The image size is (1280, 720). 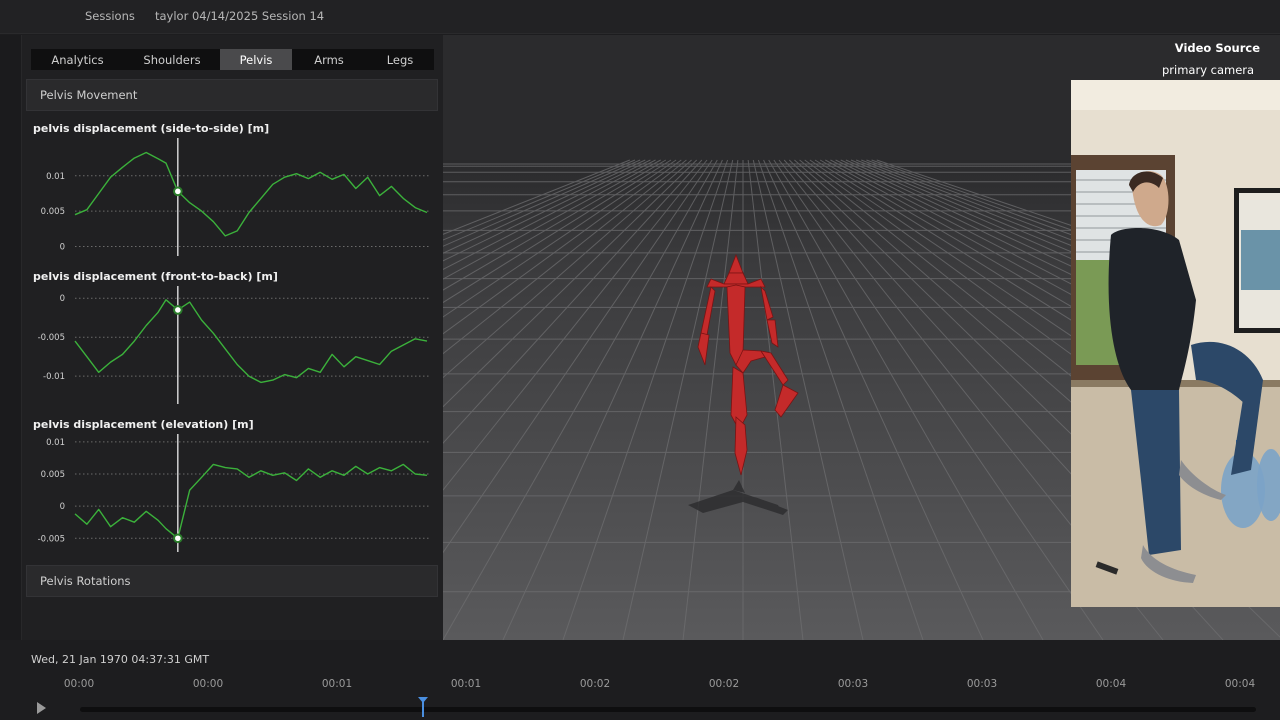 I want to click on pelvis-rotations-header: Pelvis Rotations, so click(x=232, y=581).